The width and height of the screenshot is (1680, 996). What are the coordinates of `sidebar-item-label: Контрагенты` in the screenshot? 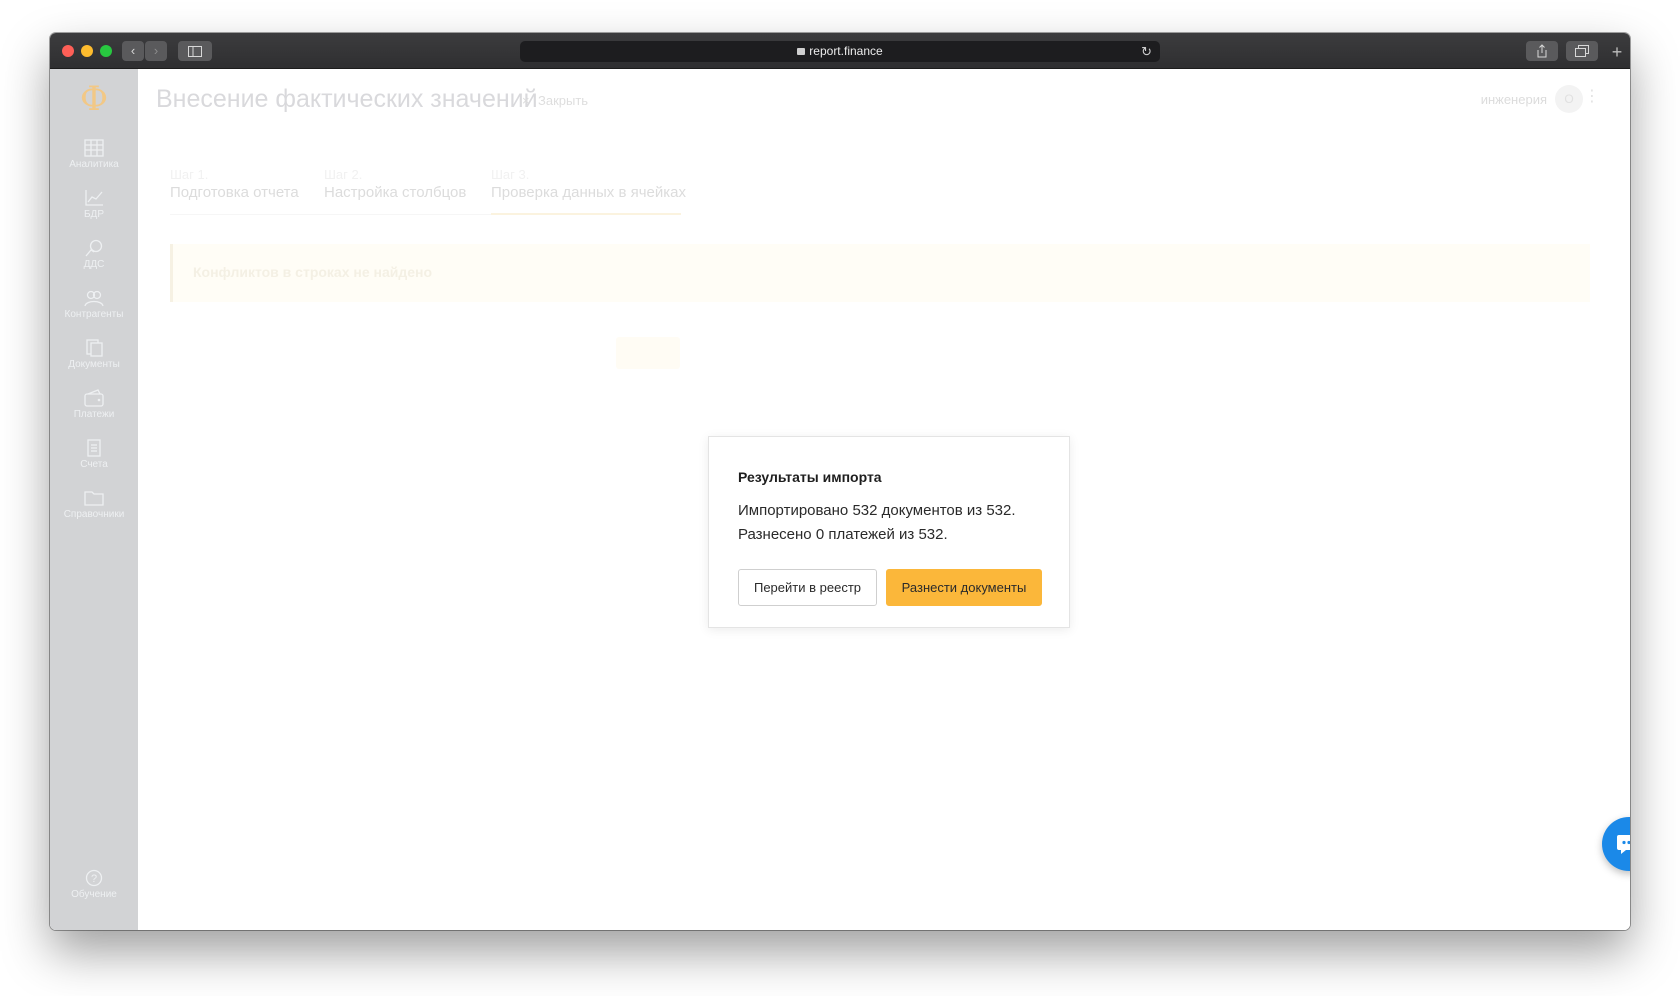 It's located at (94, 314).